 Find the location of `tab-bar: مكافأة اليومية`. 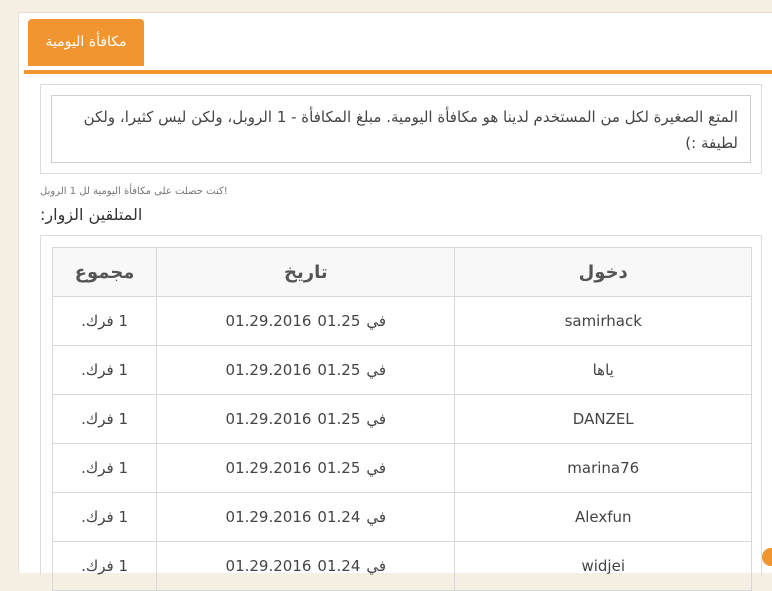

tab-bar: مكافأة اليومية is located at coordinates (398, 43).